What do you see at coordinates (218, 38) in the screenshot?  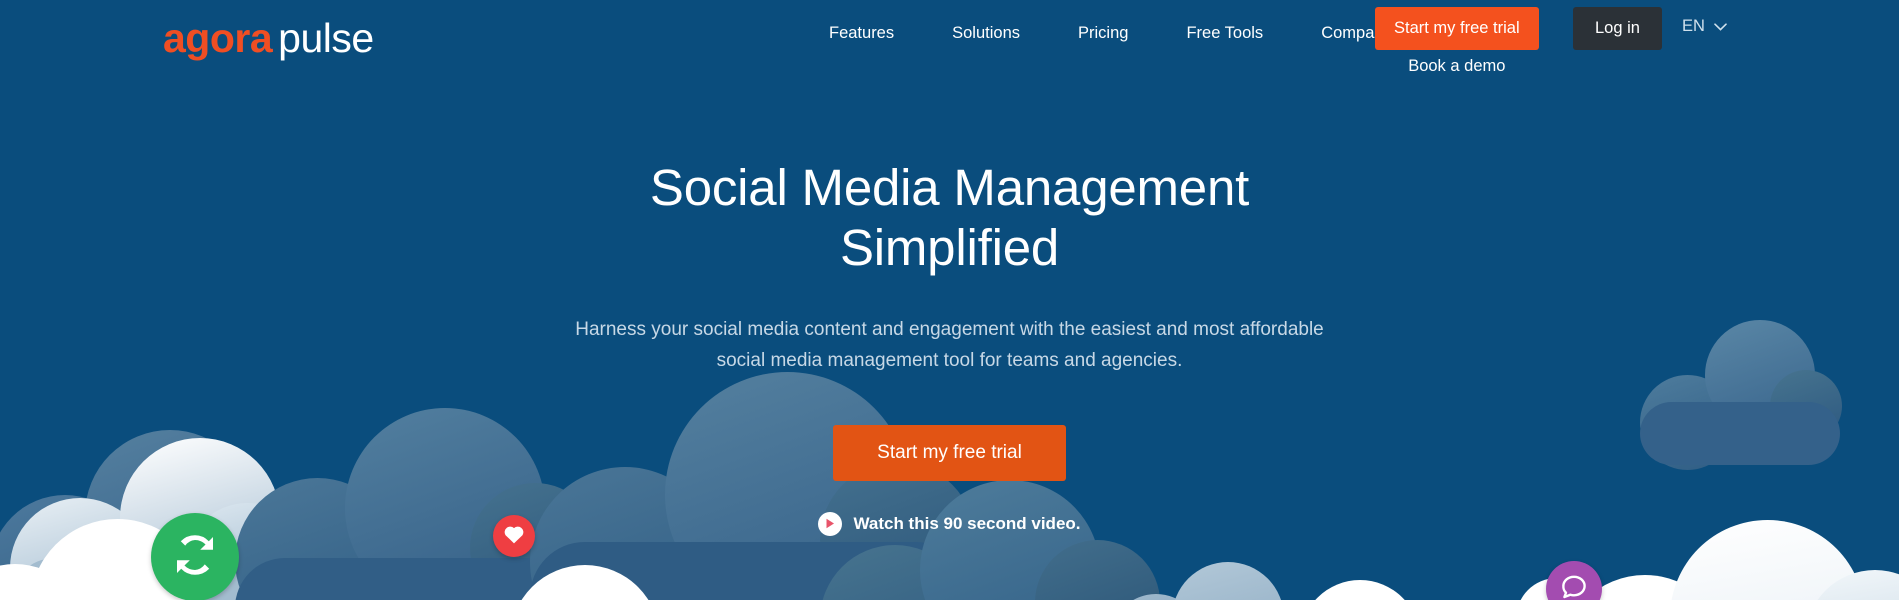 I see `logo-agora: agora` at bounding box center [218, 38].